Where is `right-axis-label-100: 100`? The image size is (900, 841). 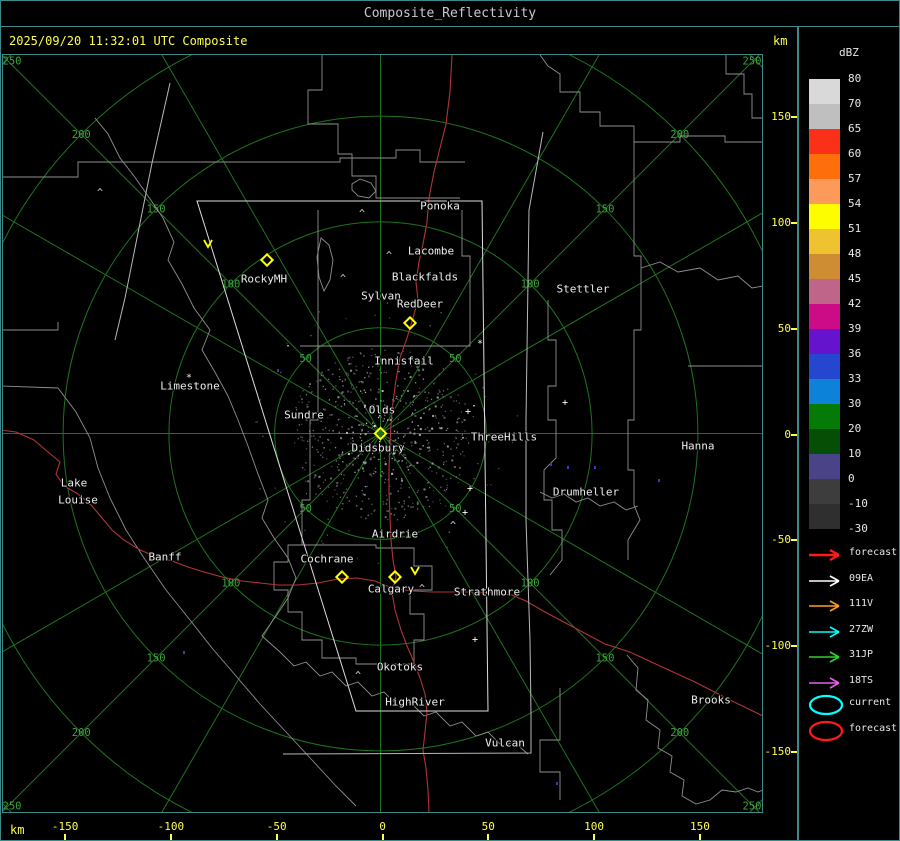
right-axis-label-100: 100 is located at coordinates (781, 222).